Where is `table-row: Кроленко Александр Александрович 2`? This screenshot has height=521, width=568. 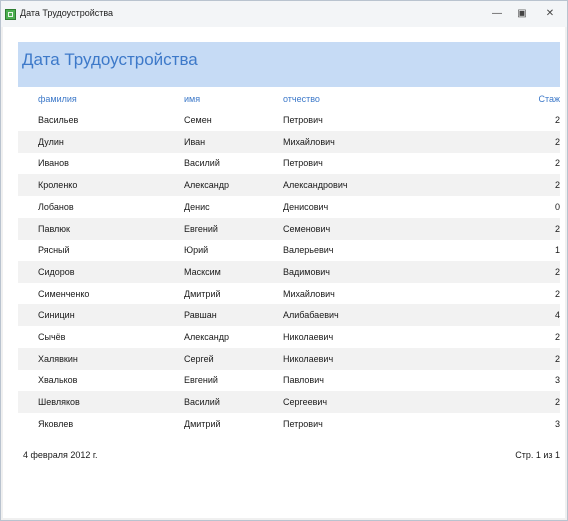
table-row: Кроленко Александр Александрович 2 is located at coordinates (289, 185).